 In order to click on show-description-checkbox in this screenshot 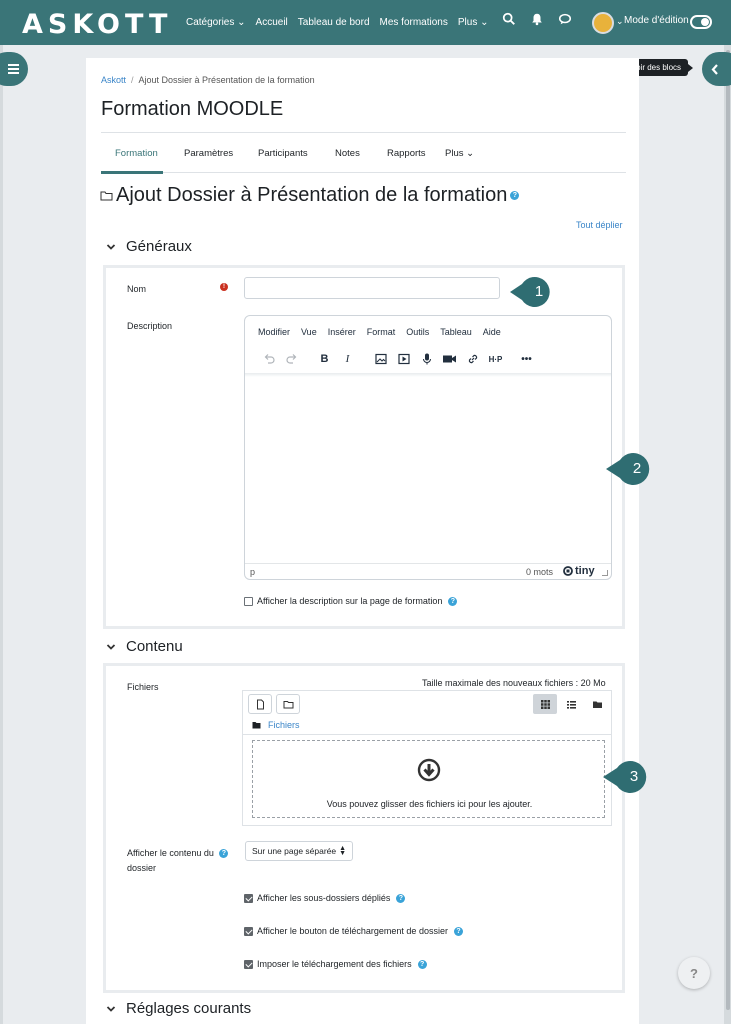, I will do `click(248, 601)`.